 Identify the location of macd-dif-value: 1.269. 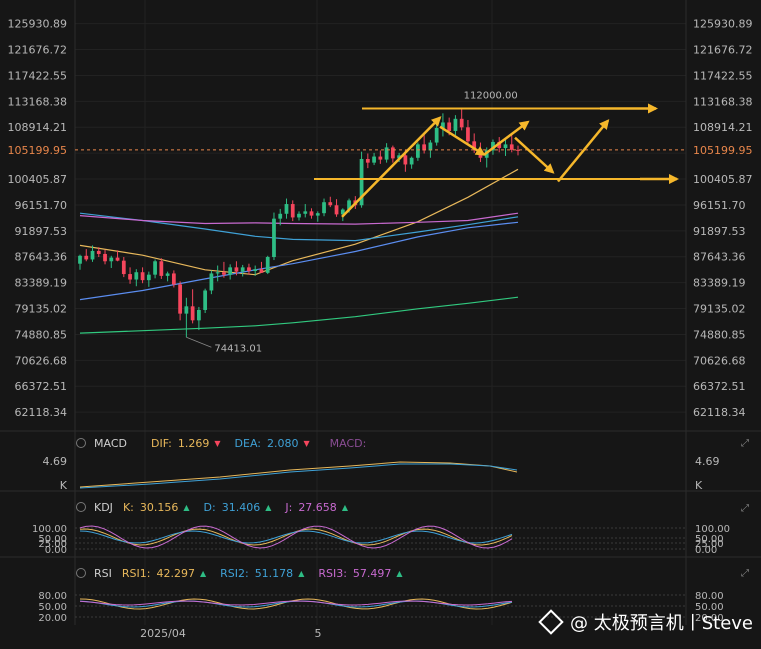
(193, 443).